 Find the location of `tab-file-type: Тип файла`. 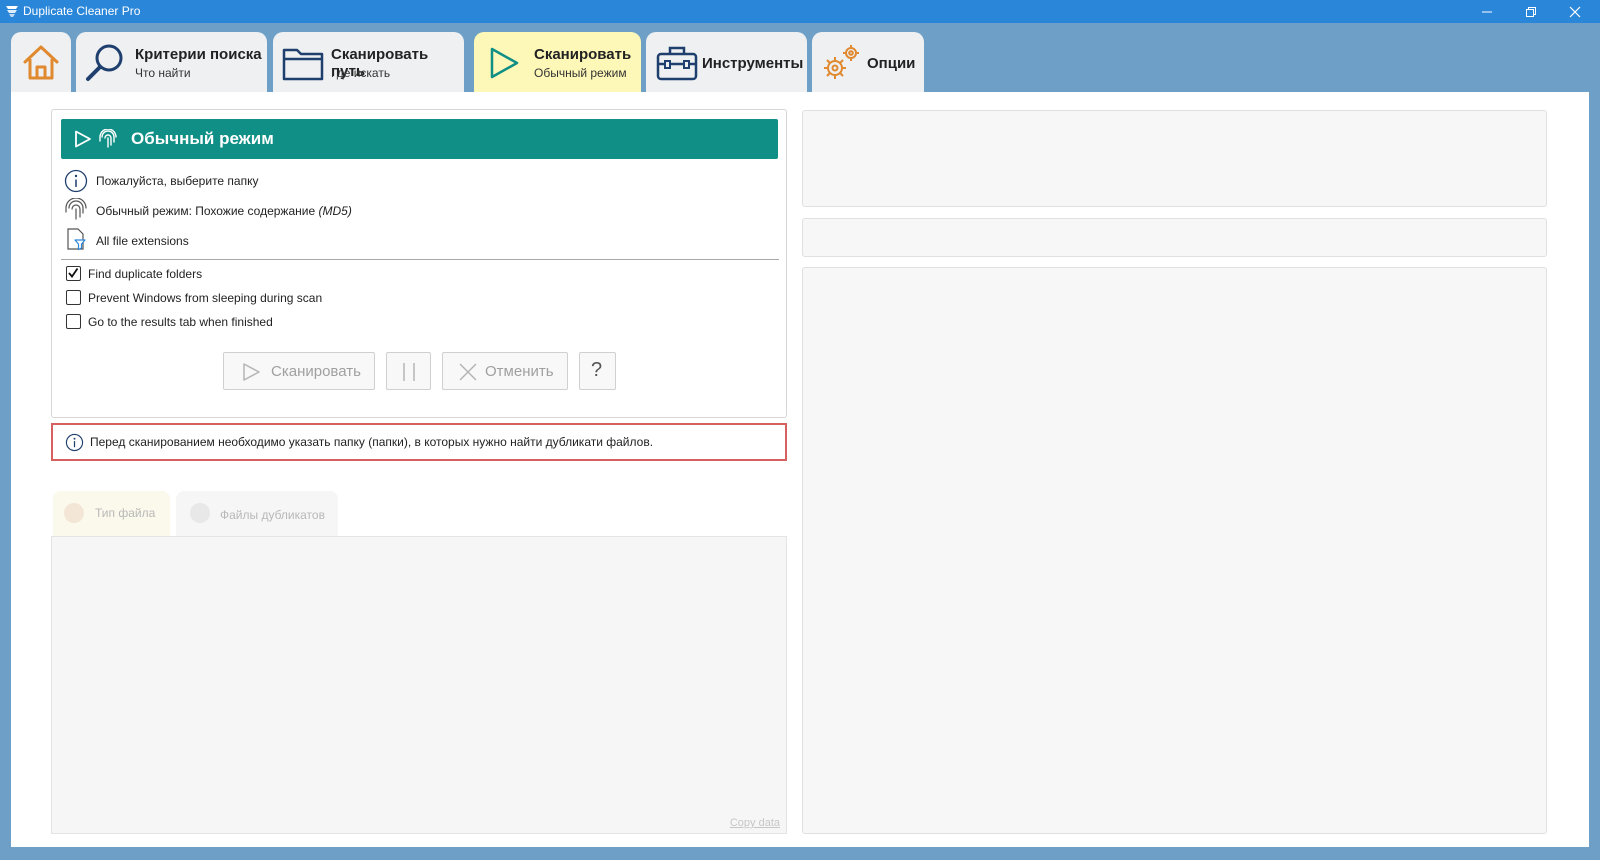

tab-file-type: Тип файла is located at coordinates (111, 513).